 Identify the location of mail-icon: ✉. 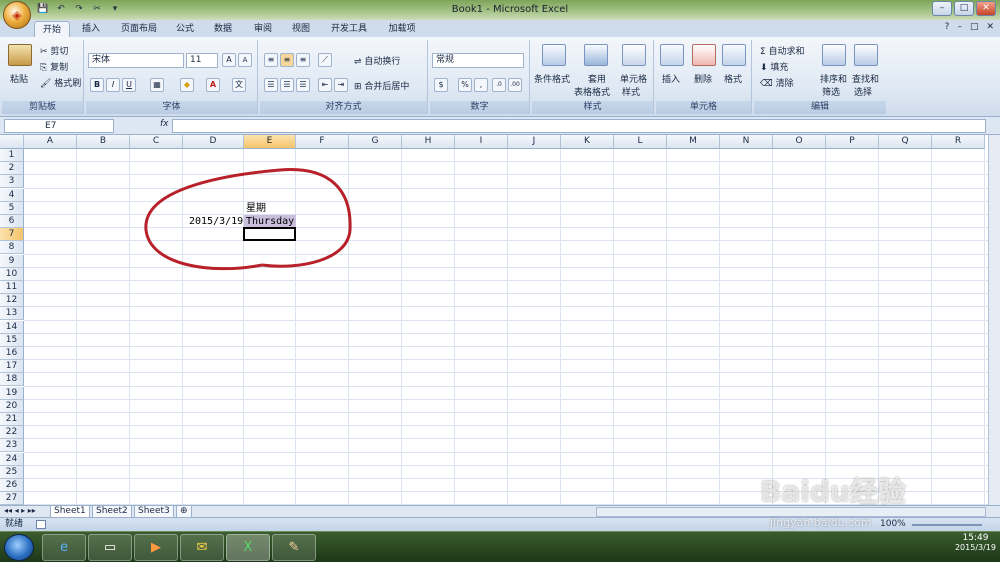
(202, 547).